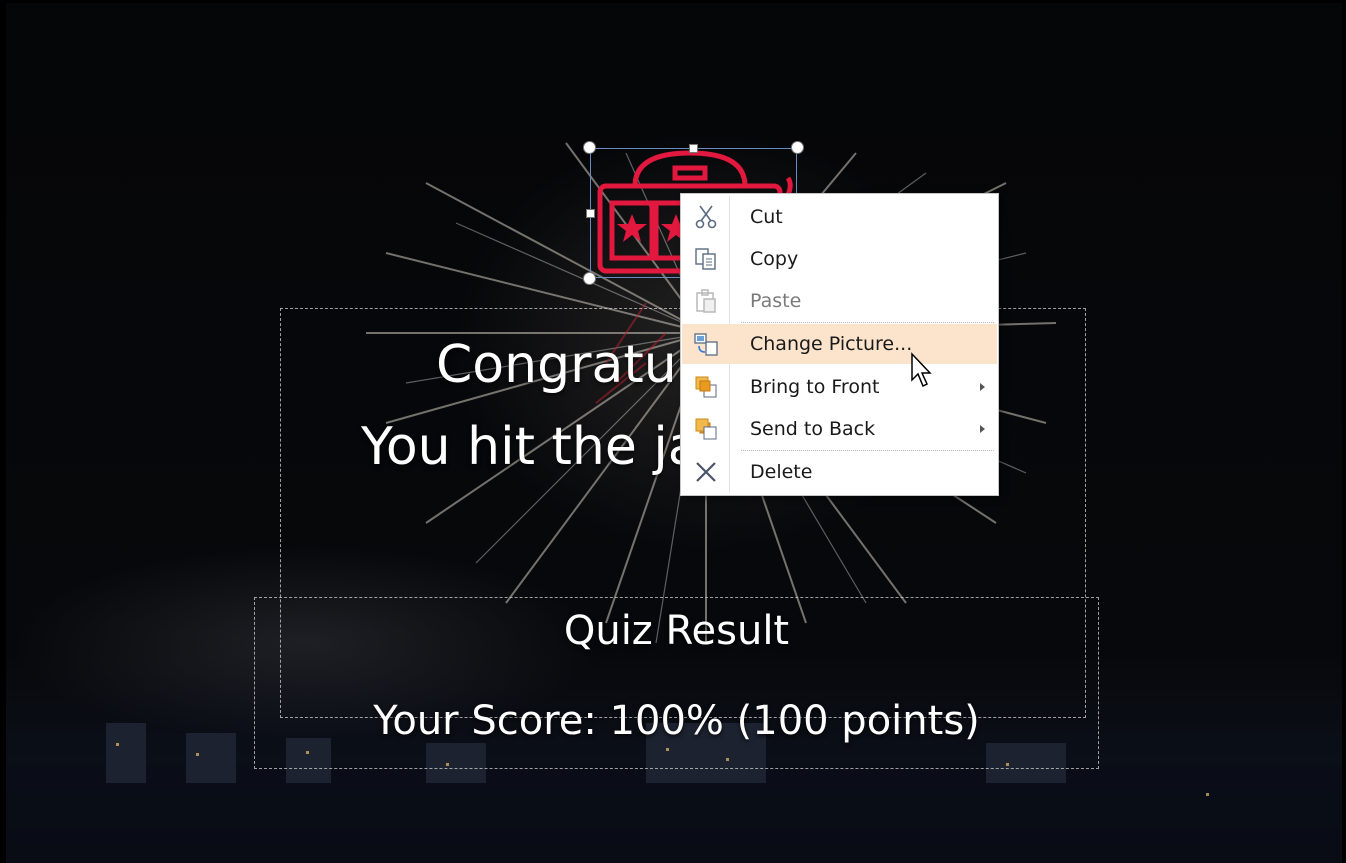  Describe the element at coordinates (839, 259) in the screenshot. I see `menu-item-copy: Copy` at that location.